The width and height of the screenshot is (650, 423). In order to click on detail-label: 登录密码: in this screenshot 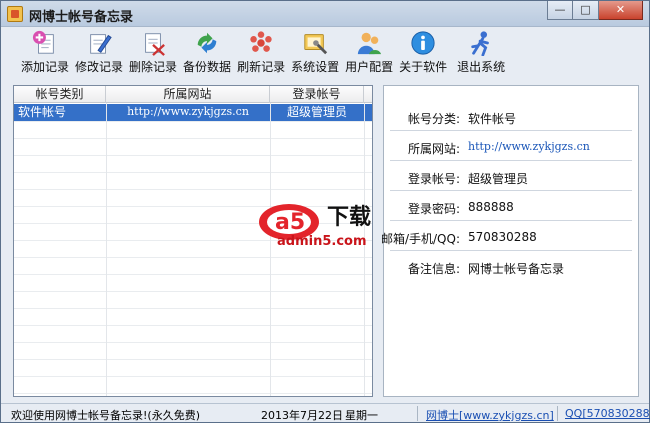, I will do `click(433, 209)`.